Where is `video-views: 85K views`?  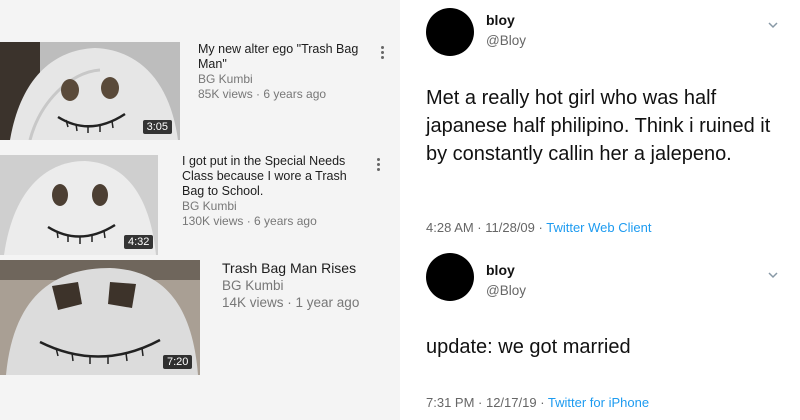 video-views: 85K views is located at coordinates (225, 94).